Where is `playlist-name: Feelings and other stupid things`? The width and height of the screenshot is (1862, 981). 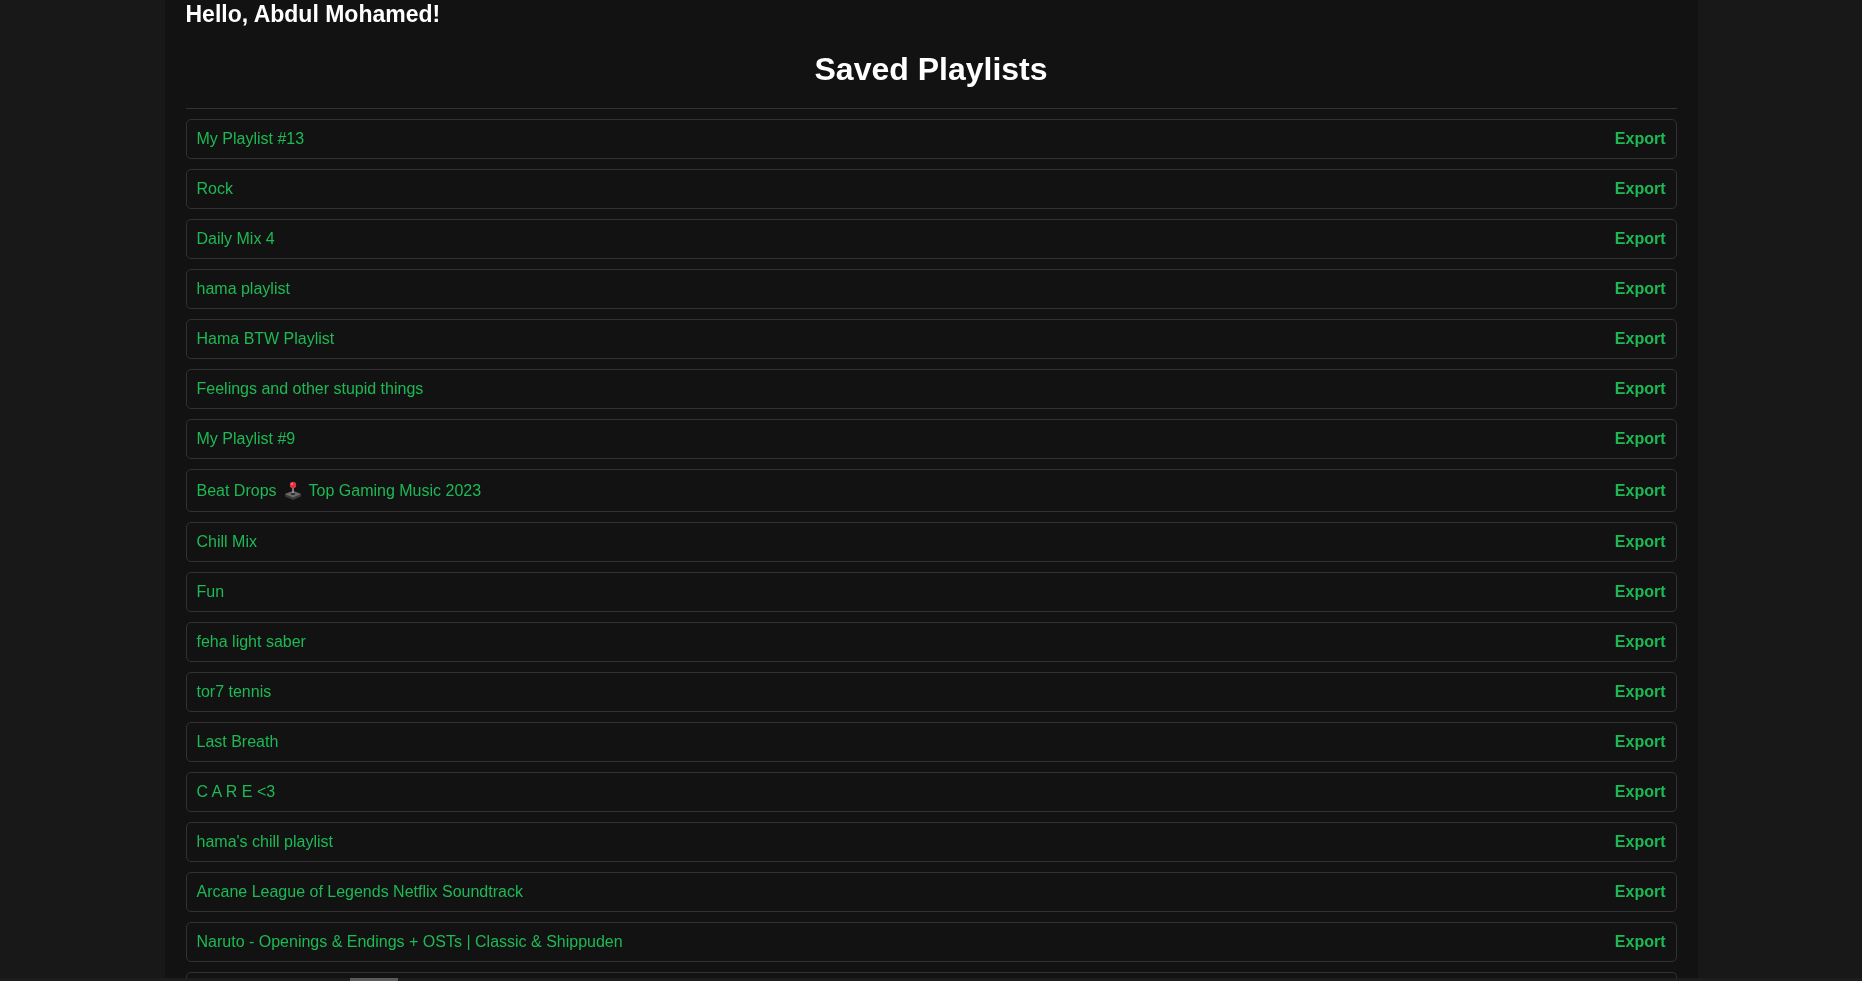
playlist-name: Feelings and other stupid things is located at coordinates (310, 389).